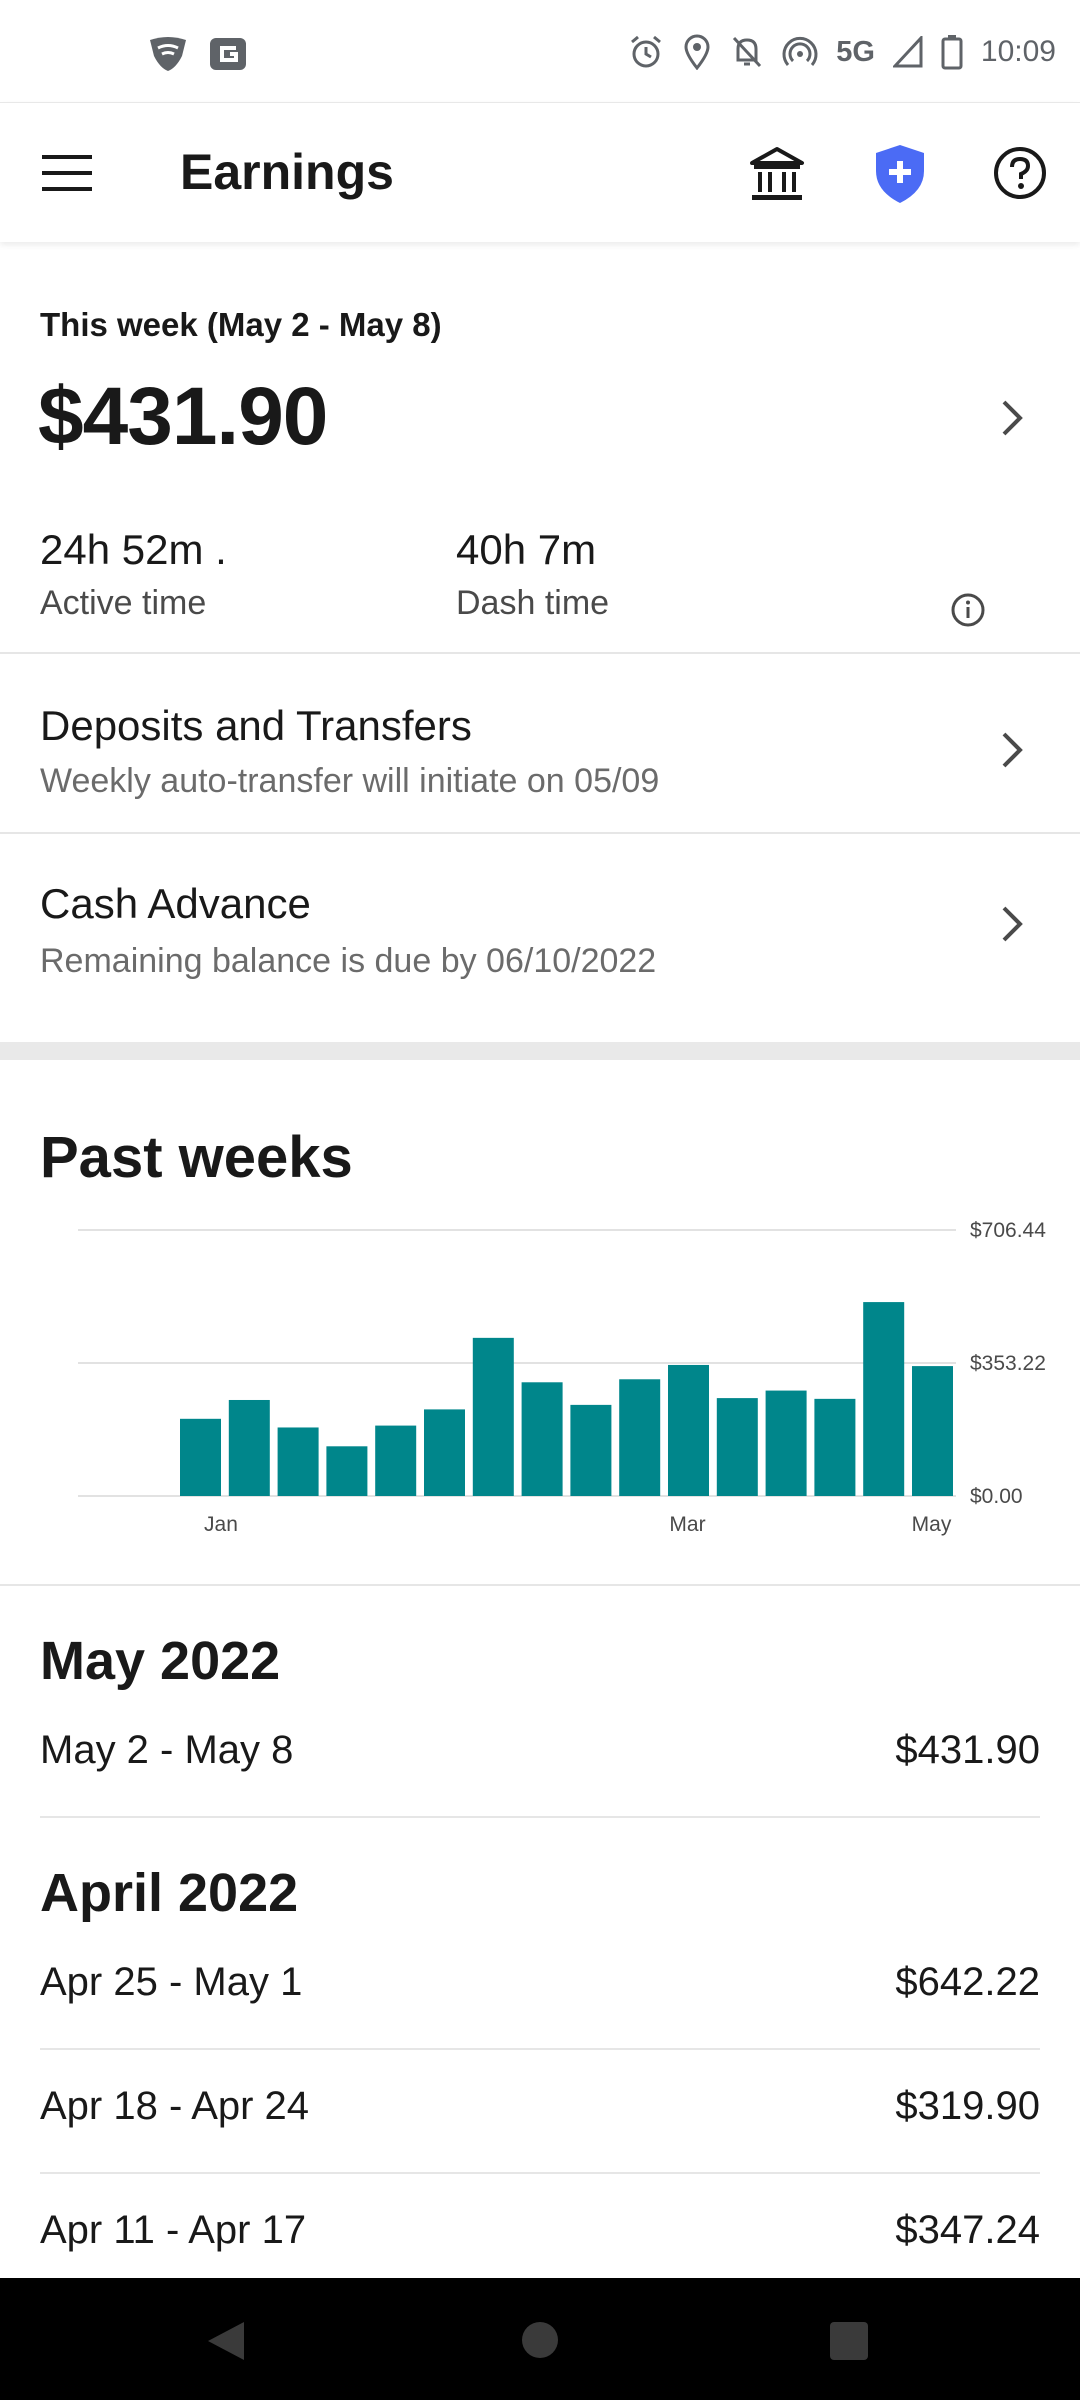  What do you see at coordinates (348, 961) in the screenshot?
I see `cash-advance-subtitle: Remaining balance is due by 06/10/2022` at bounding box center [348, 961].